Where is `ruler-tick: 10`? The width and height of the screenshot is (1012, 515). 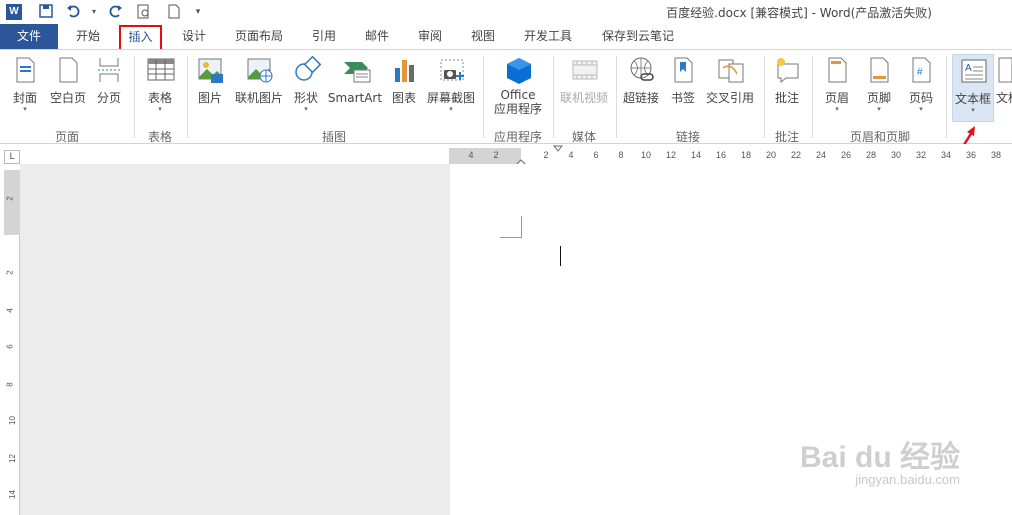 ruler-tick: 10 is located at coordinates (646, 155).